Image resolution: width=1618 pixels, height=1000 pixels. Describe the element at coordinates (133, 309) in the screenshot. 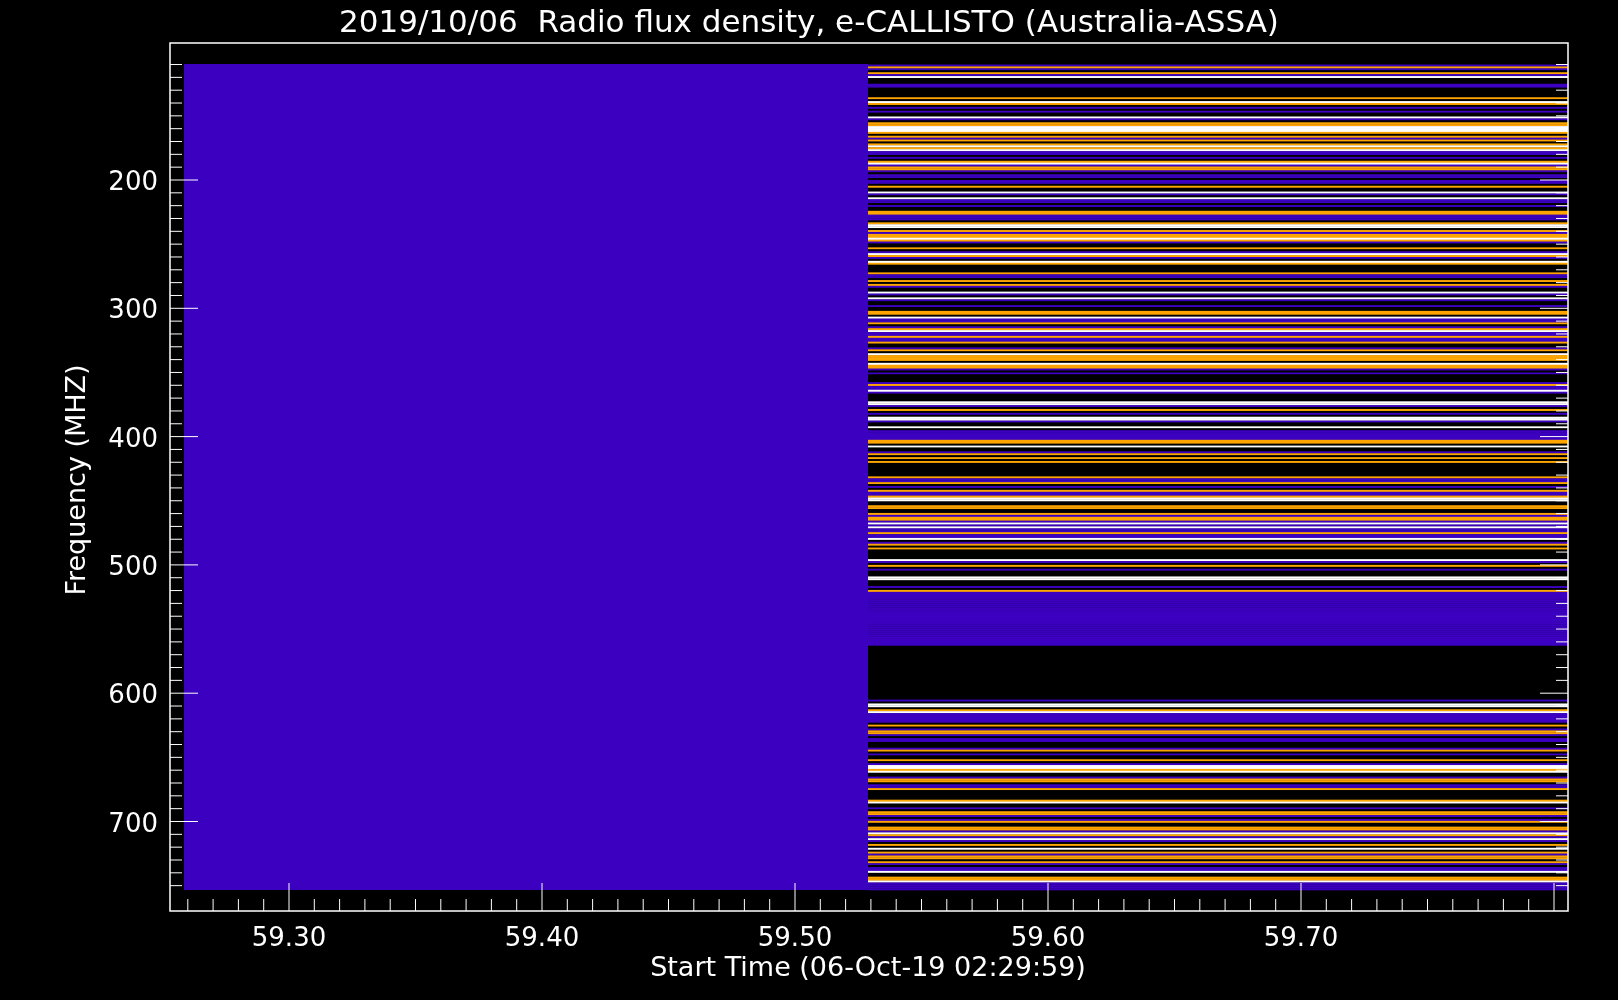

I see `y-tick-label: 300` at that location.